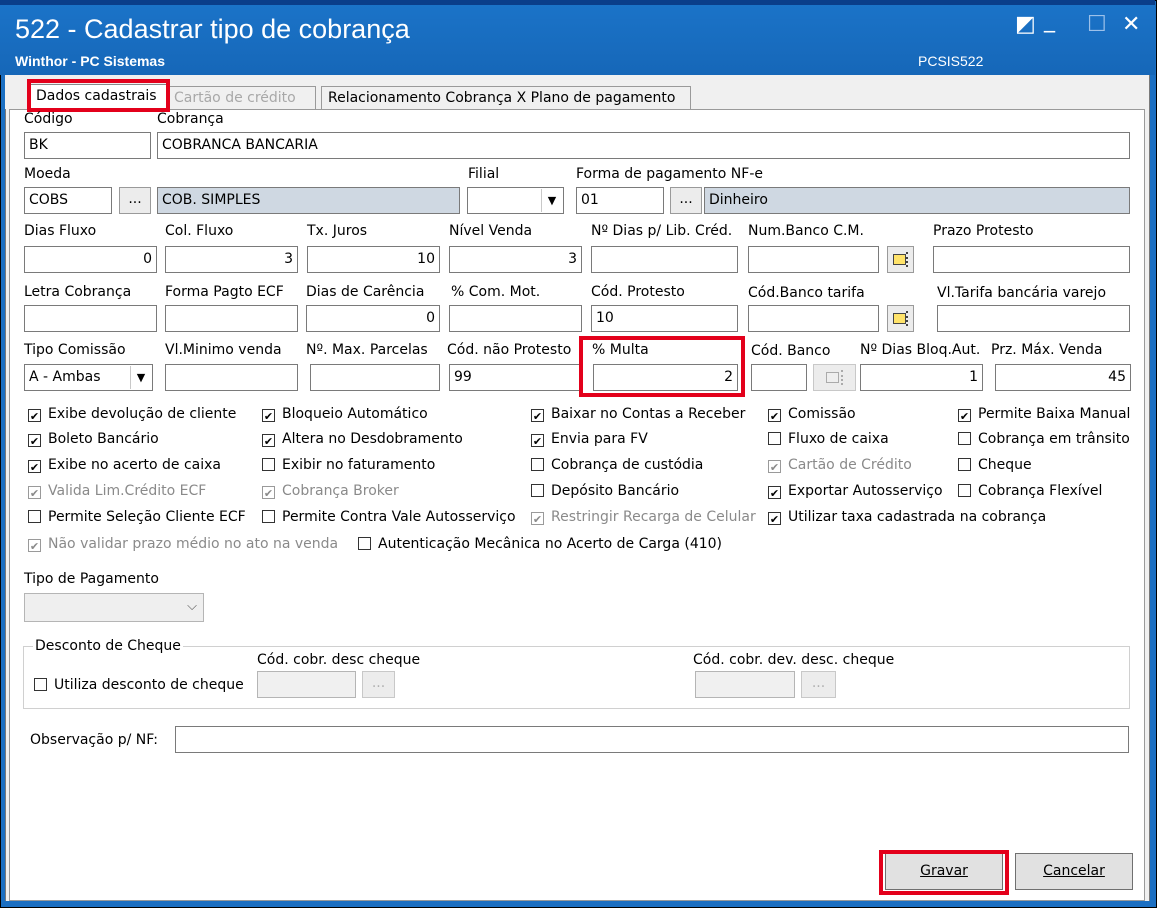  Describe the element at coordinates (983, 231) in the screenshot. I see `prazo-protesto-label: Prazo Protesto` at that location.